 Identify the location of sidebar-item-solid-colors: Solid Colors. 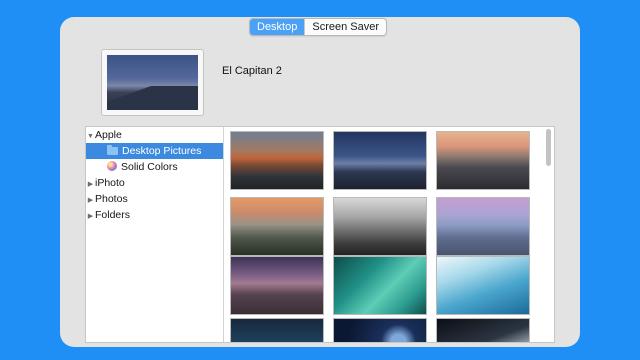
(154, 167).